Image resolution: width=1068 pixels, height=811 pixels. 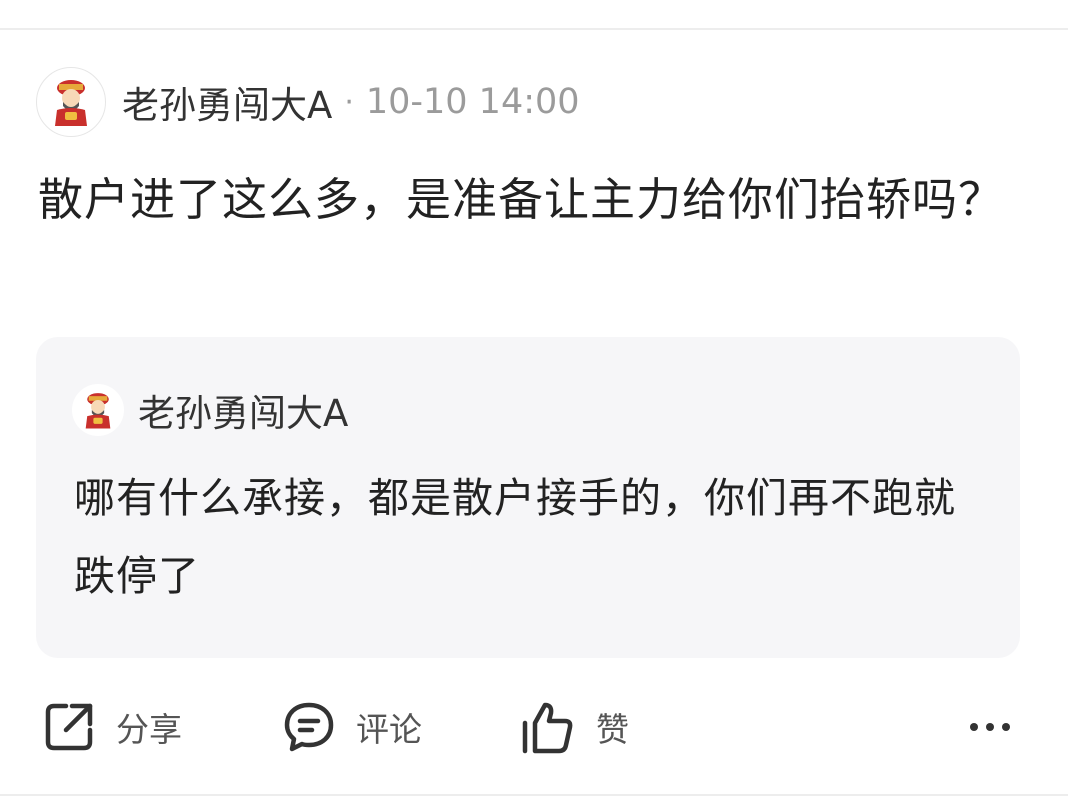 I want to click on author-avatar, so click(x=71, y=102).